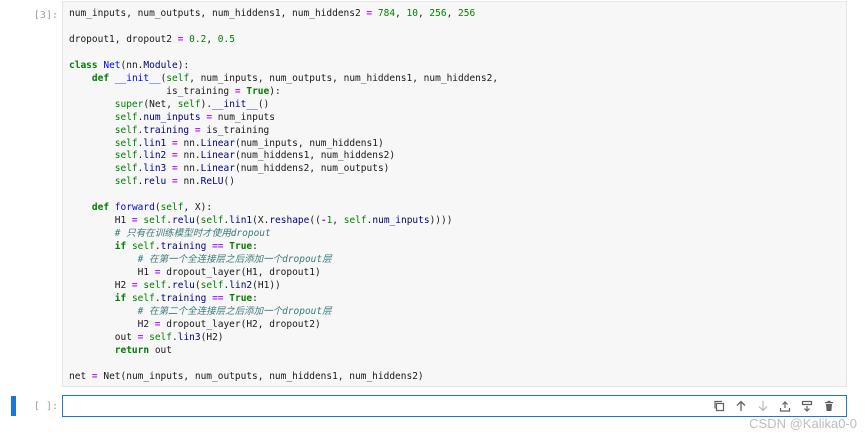  Describe the element at coordinates (741, 406) in the screenshot. I see `move-up-icon` at that location.